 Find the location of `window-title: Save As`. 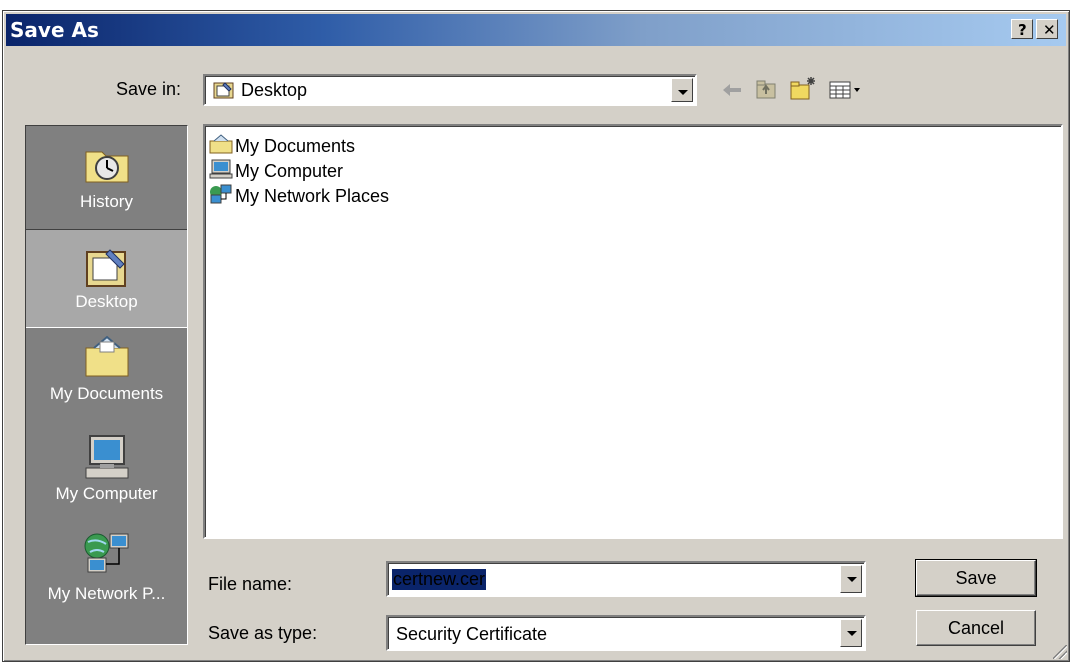

window-title: Save As is located at coordinates (54, 30).